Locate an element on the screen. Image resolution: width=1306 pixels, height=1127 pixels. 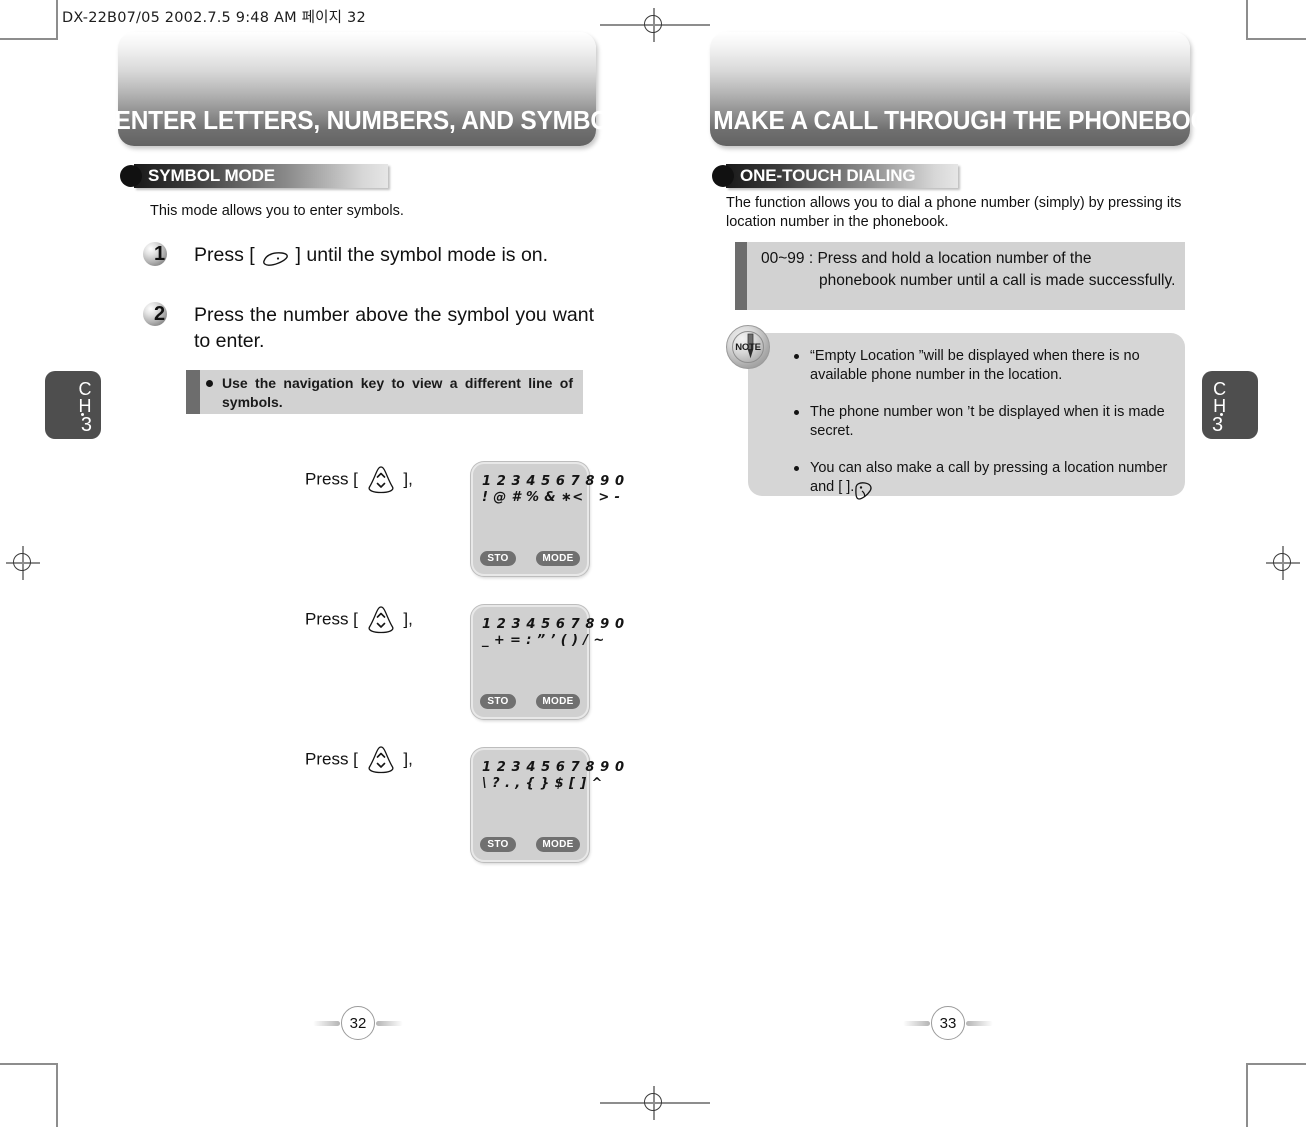
tip-strip-accent is located at coordinates (193, 392).